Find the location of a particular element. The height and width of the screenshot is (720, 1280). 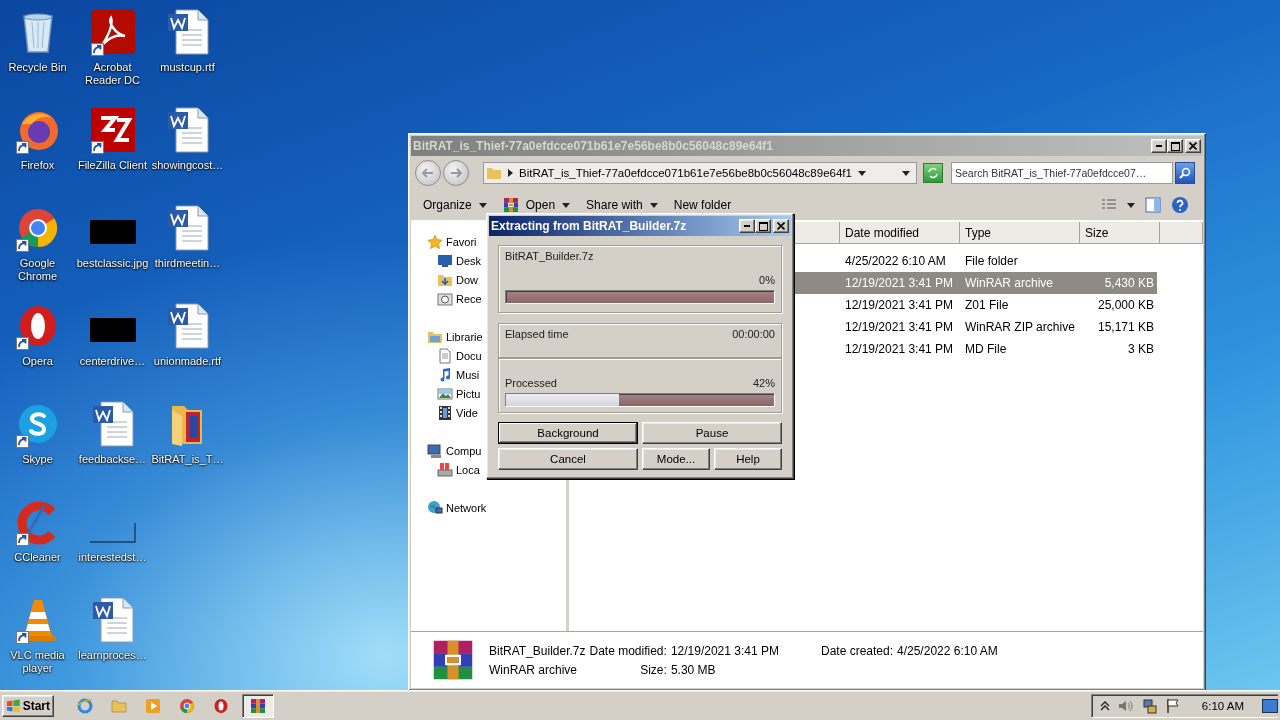

taskbar-button is located at coordinates (258, 705).